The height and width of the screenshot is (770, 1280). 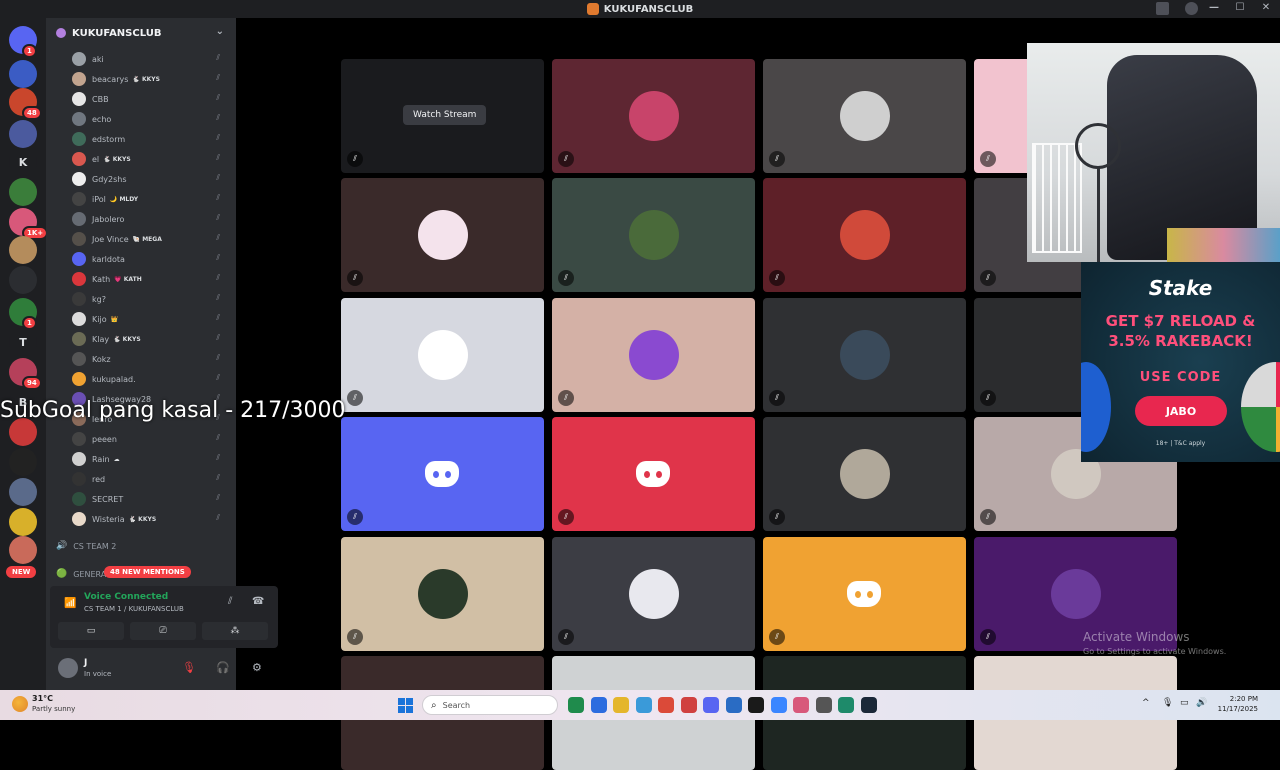 I want to click on screen-share-button: ⎚, so click(x=163, y=631).